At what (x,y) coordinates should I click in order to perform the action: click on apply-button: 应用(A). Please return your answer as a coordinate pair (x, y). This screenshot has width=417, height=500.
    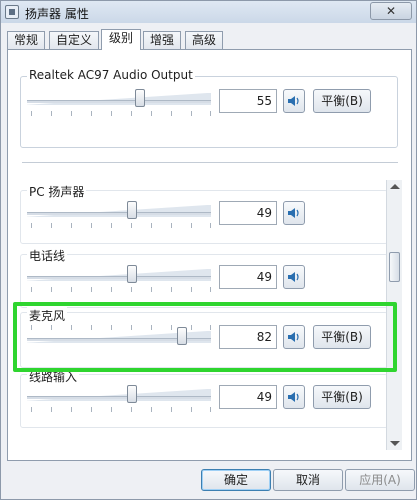
    Looking at the image, I should click on (380, 480).